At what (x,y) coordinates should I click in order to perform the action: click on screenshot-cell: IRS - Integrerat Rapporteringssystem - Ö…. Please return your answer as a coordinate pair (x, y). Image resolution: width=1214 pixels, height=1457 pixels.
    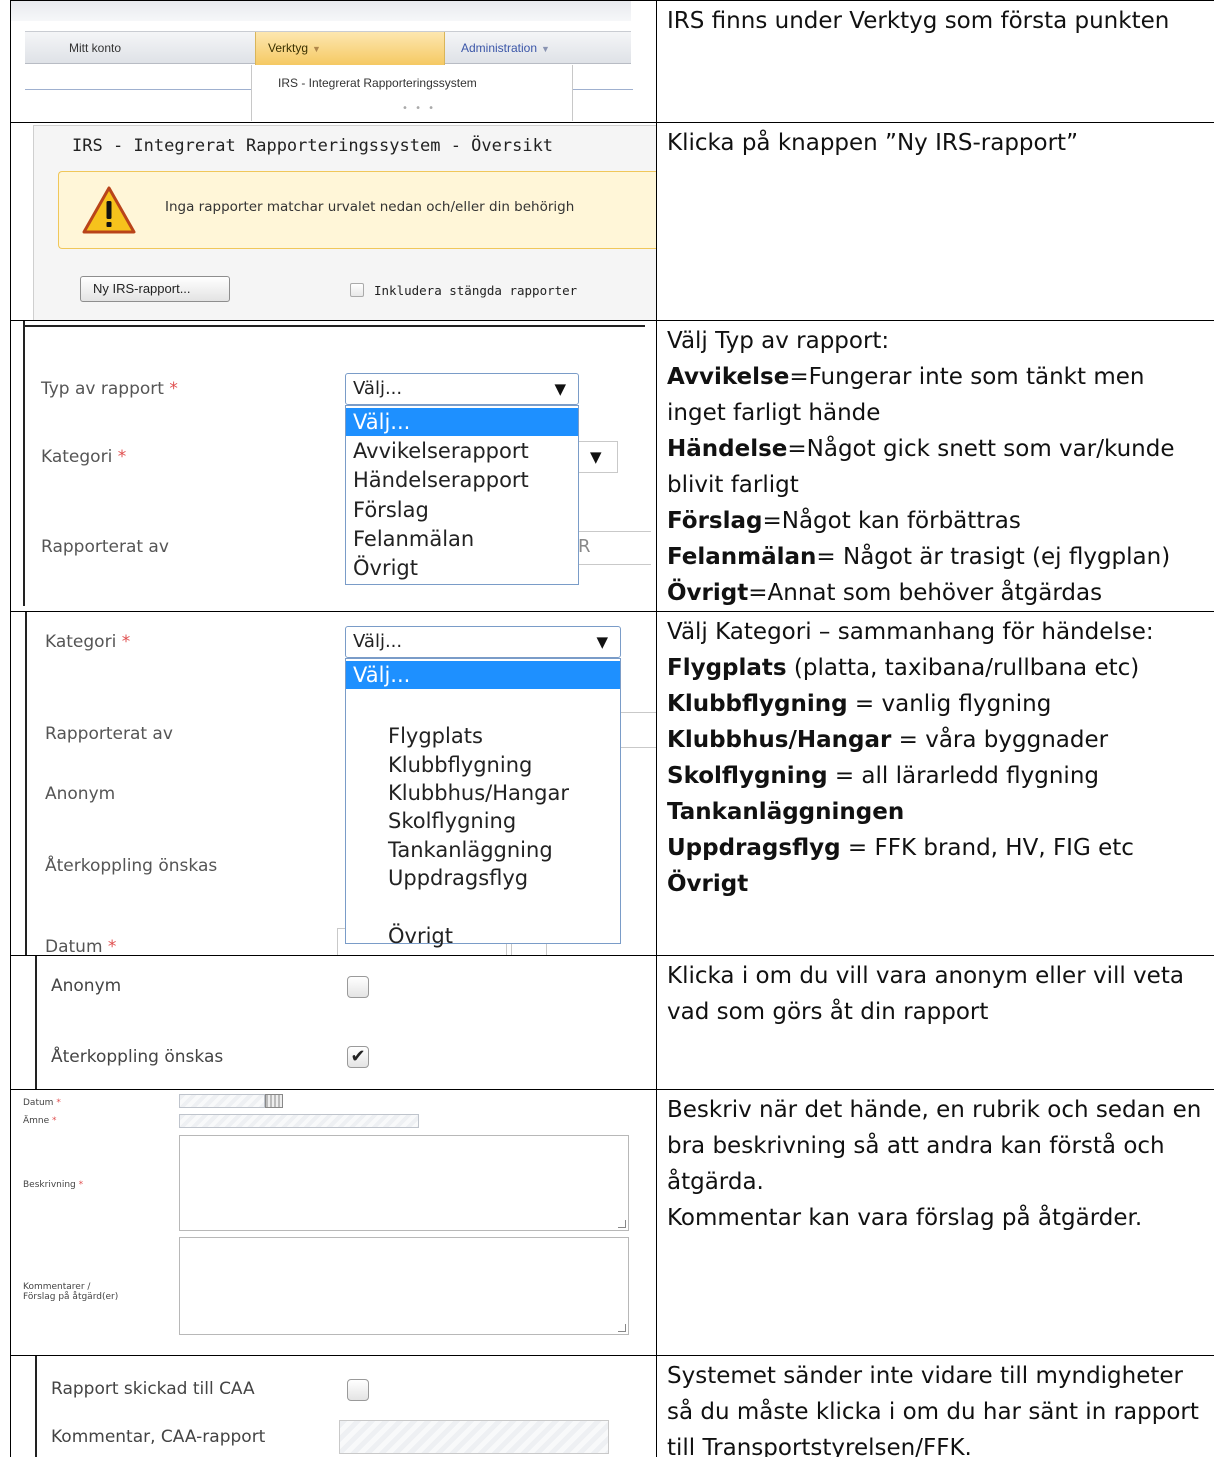
    Looking at the image, I should click on (333, 221).